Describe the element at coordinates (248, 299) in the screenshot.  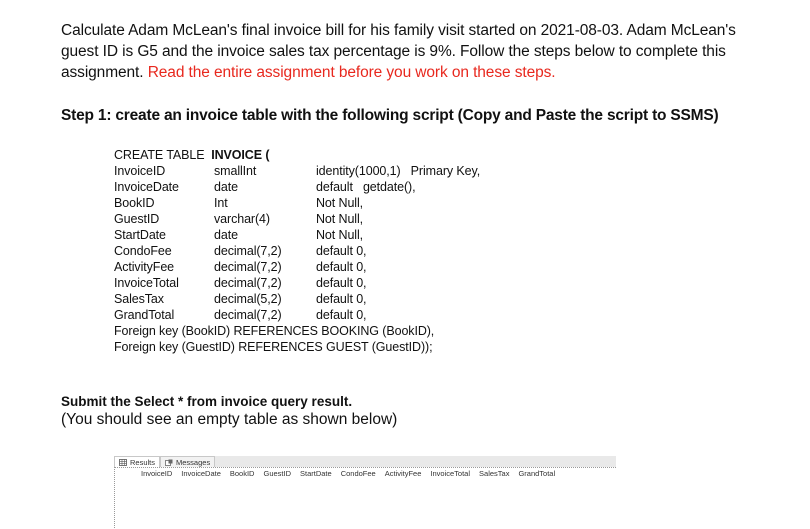
I see `column-type: decimal(5,2)` at that location.